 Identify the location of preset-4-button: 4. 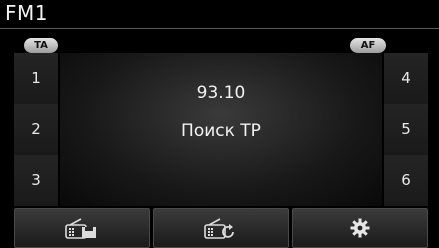
(406, 79).